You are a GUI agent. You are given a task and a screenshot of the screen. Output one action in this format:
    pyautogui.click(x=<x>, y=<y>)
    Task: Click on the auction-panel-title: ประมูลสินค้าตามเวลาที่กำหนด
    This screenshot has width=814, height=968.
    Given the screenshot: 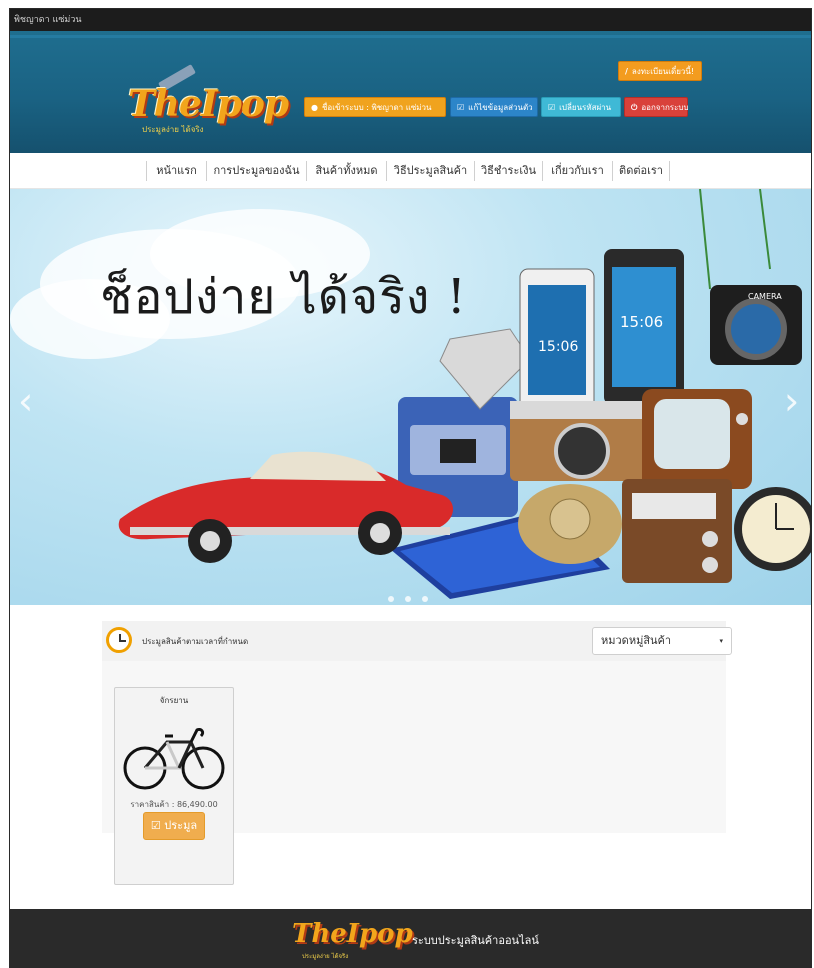 What is the action you would take?
    pyautogui.click(x=195, y=641)
    